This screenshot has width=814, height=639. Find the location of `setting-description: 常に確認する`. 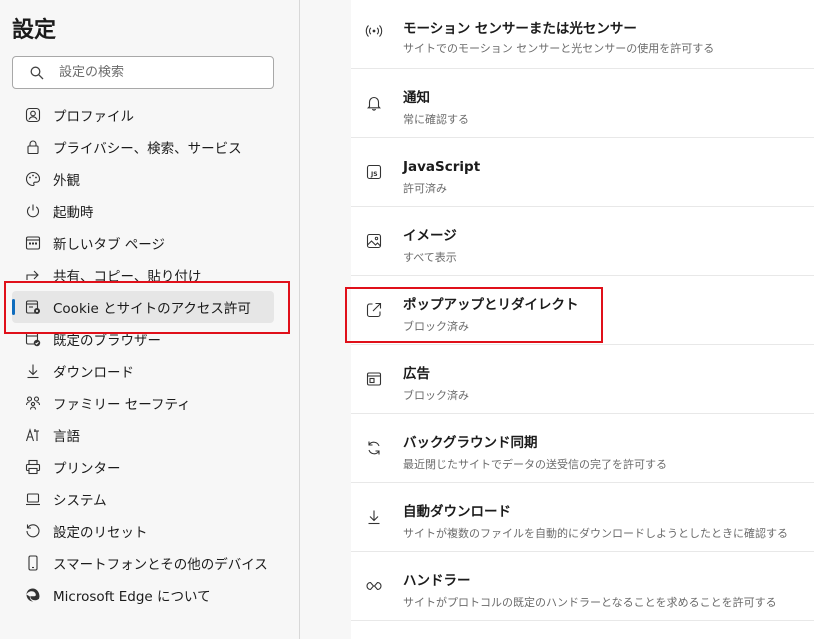

setting-description: 常に確認する is located at coordinates (436, 119).